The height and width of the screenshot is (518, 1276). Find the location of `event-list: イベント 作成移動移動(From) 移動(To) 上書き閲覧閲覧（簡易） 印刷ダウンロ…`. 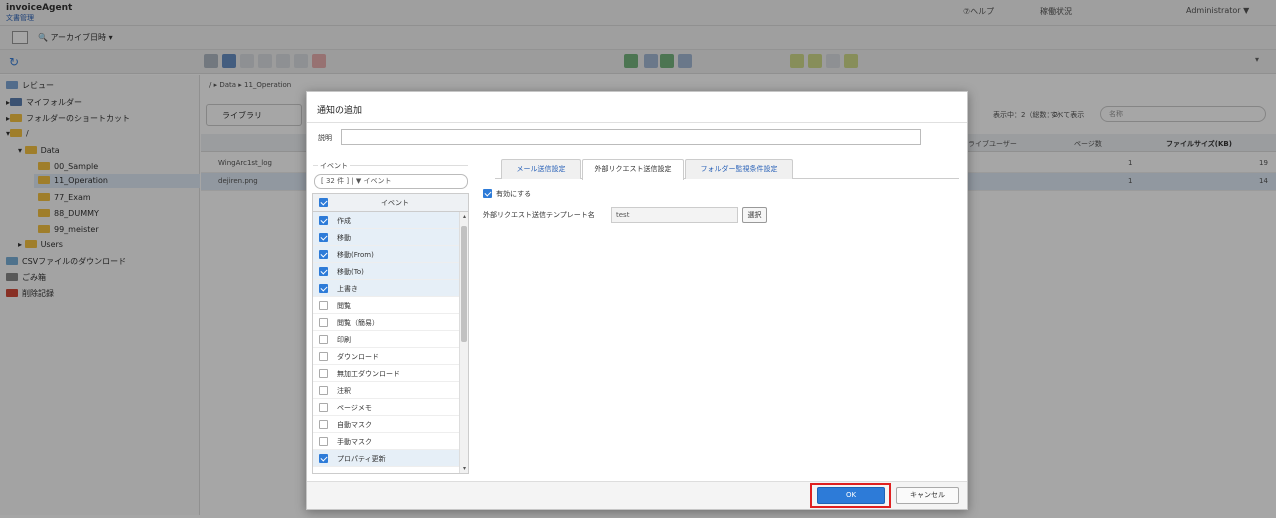

event-list: イベント 作成移動移動(From) 移動(To) 上書き閲覧閲覧（簡易） 印刷ダウンロ… is located at coordinates (390, 333).